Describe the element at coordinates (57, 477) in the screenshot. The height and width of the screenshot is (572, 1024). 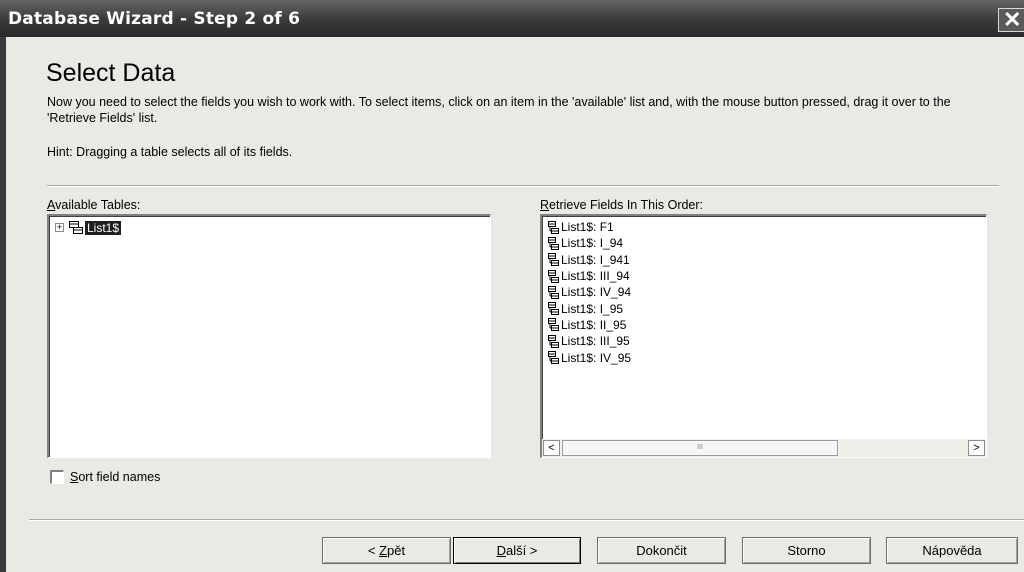
I see `sort-field-names-checkbox` at that location.